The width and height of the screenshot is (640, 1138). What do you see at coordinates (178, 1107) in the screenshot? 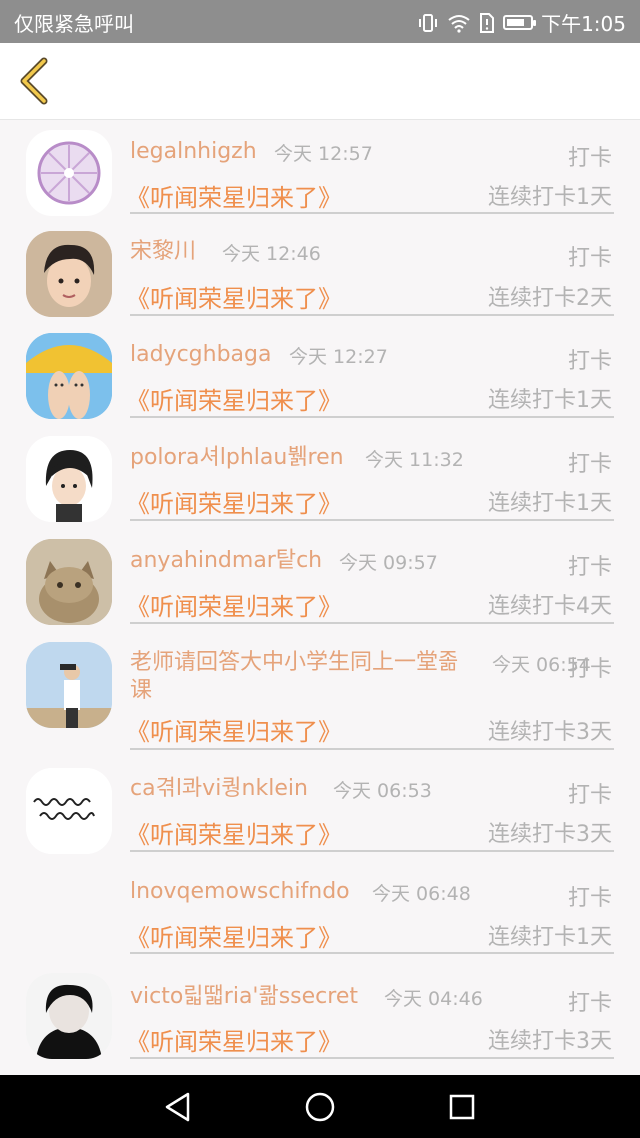
I see `back-triangle-icon` at bounding box center [178, 1107].